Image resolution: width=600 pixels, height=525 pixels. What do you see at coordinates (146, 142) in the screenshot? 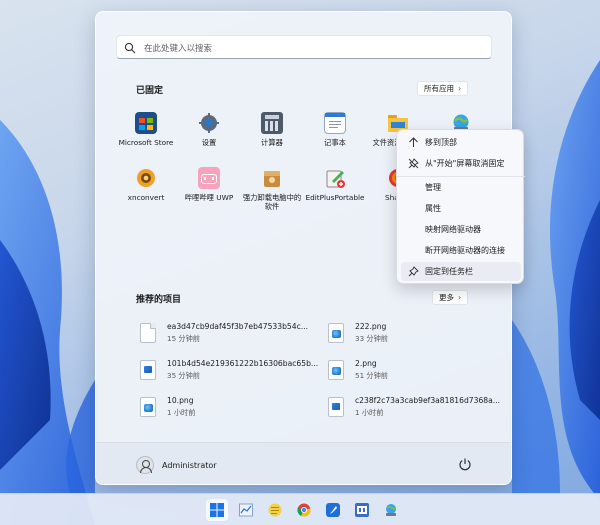
I see `app-label: Microsoft Store` at bounding box center [146, 142].